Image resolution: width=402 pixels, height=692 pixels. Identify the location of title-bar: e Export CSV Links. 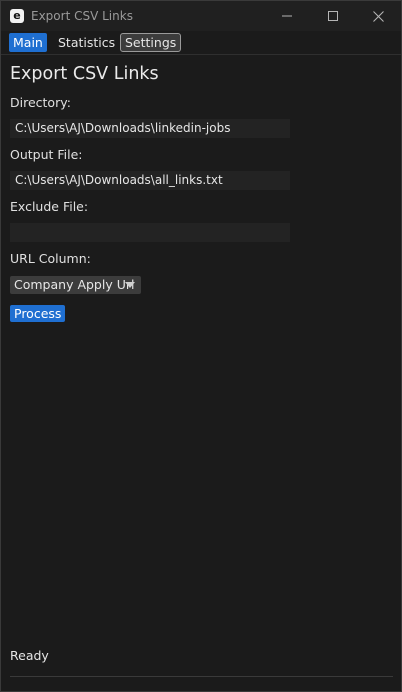
(201, 16).